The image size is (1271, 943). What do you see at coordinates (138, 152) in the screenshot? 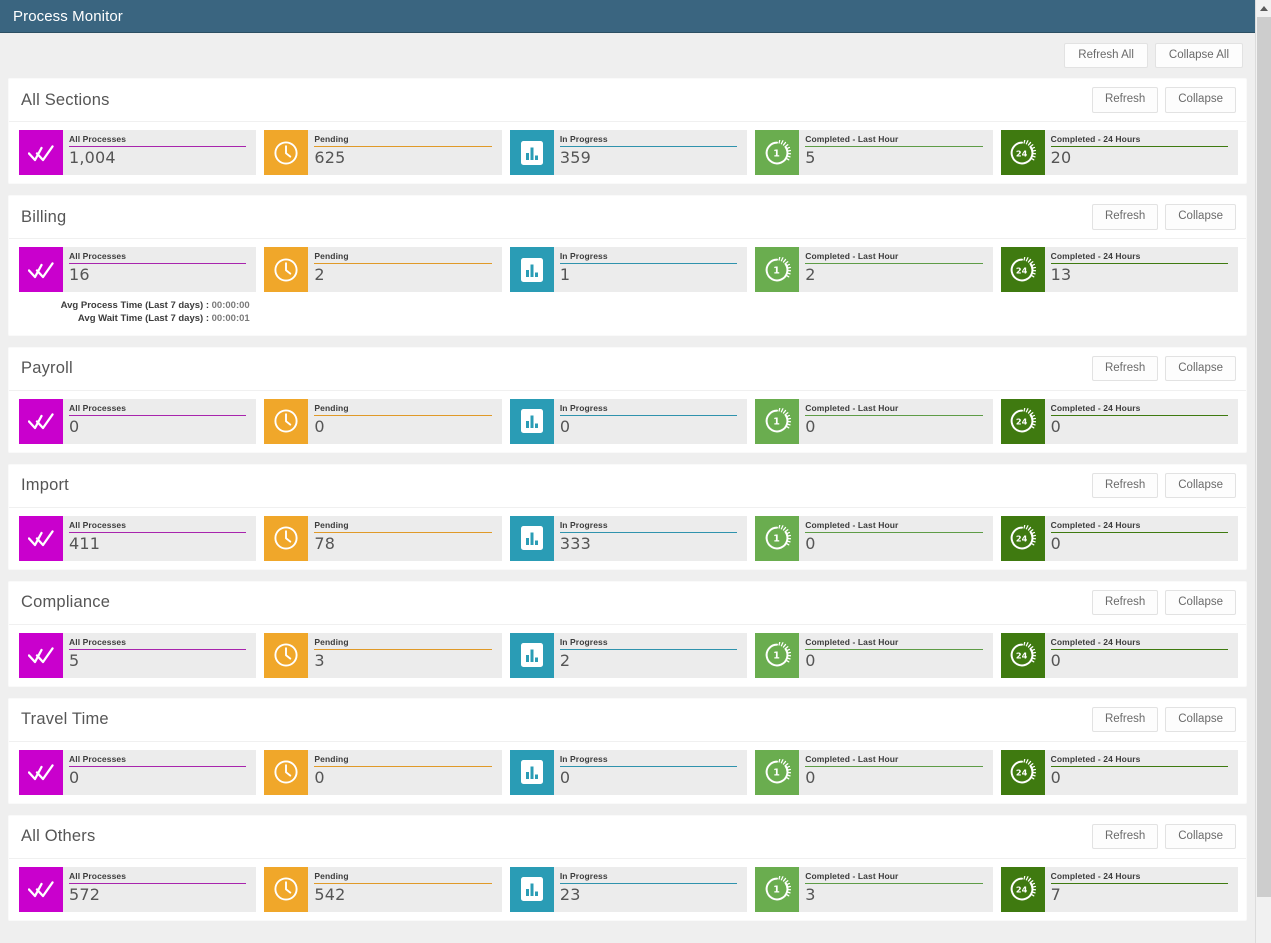
I see `metric-card-all: All Processes 1,004` at bounding box center [138, 152].